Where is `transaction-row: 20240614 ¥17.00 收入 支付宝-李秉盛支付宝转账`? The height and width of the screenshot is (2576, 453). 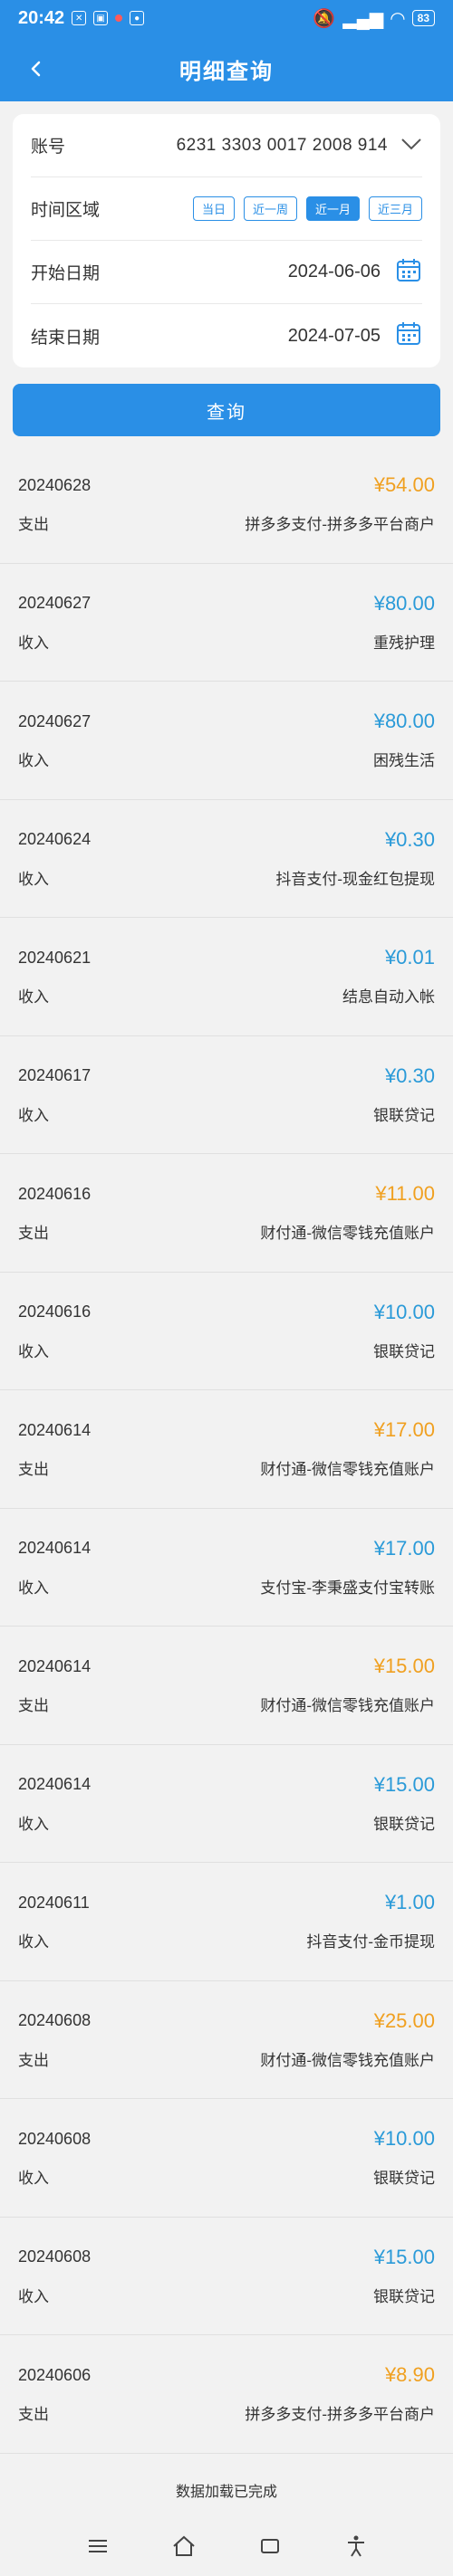
transaction-row: 20240614 ¥17.00 收入 支付宝-李秉盛支付宝转账 is located at coordinates (227, 1568).